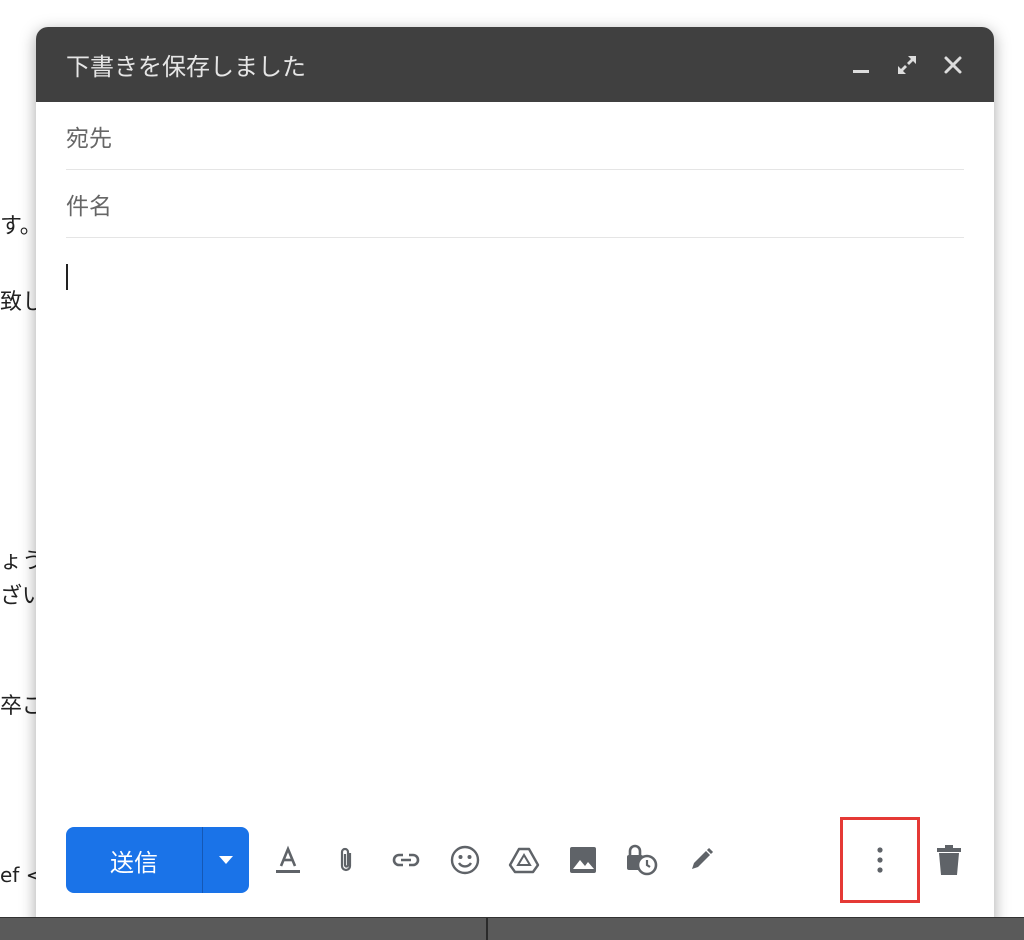 This screenshot has width=1024, height=940. I want to click on taskbar, so click(512, 928).